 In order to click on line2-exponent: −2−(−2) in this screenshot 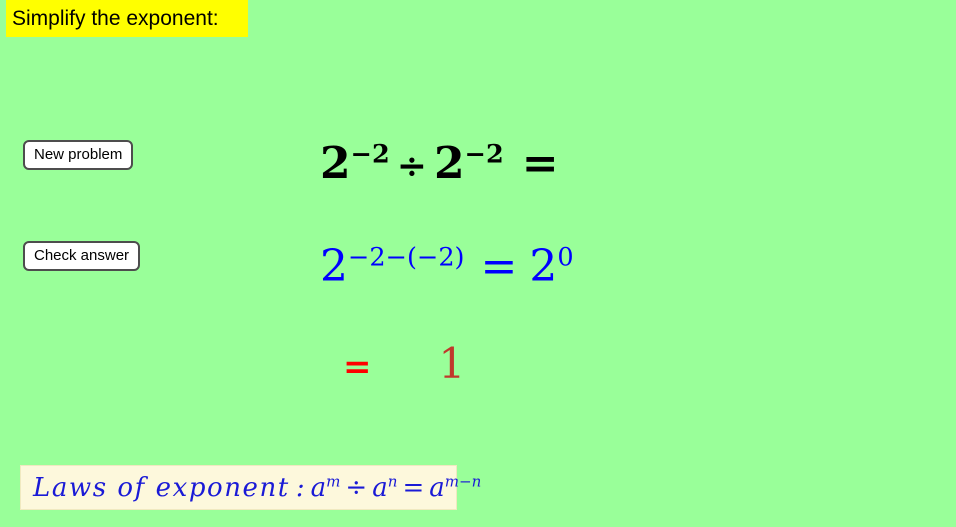, I will do `click(406, 257)`.